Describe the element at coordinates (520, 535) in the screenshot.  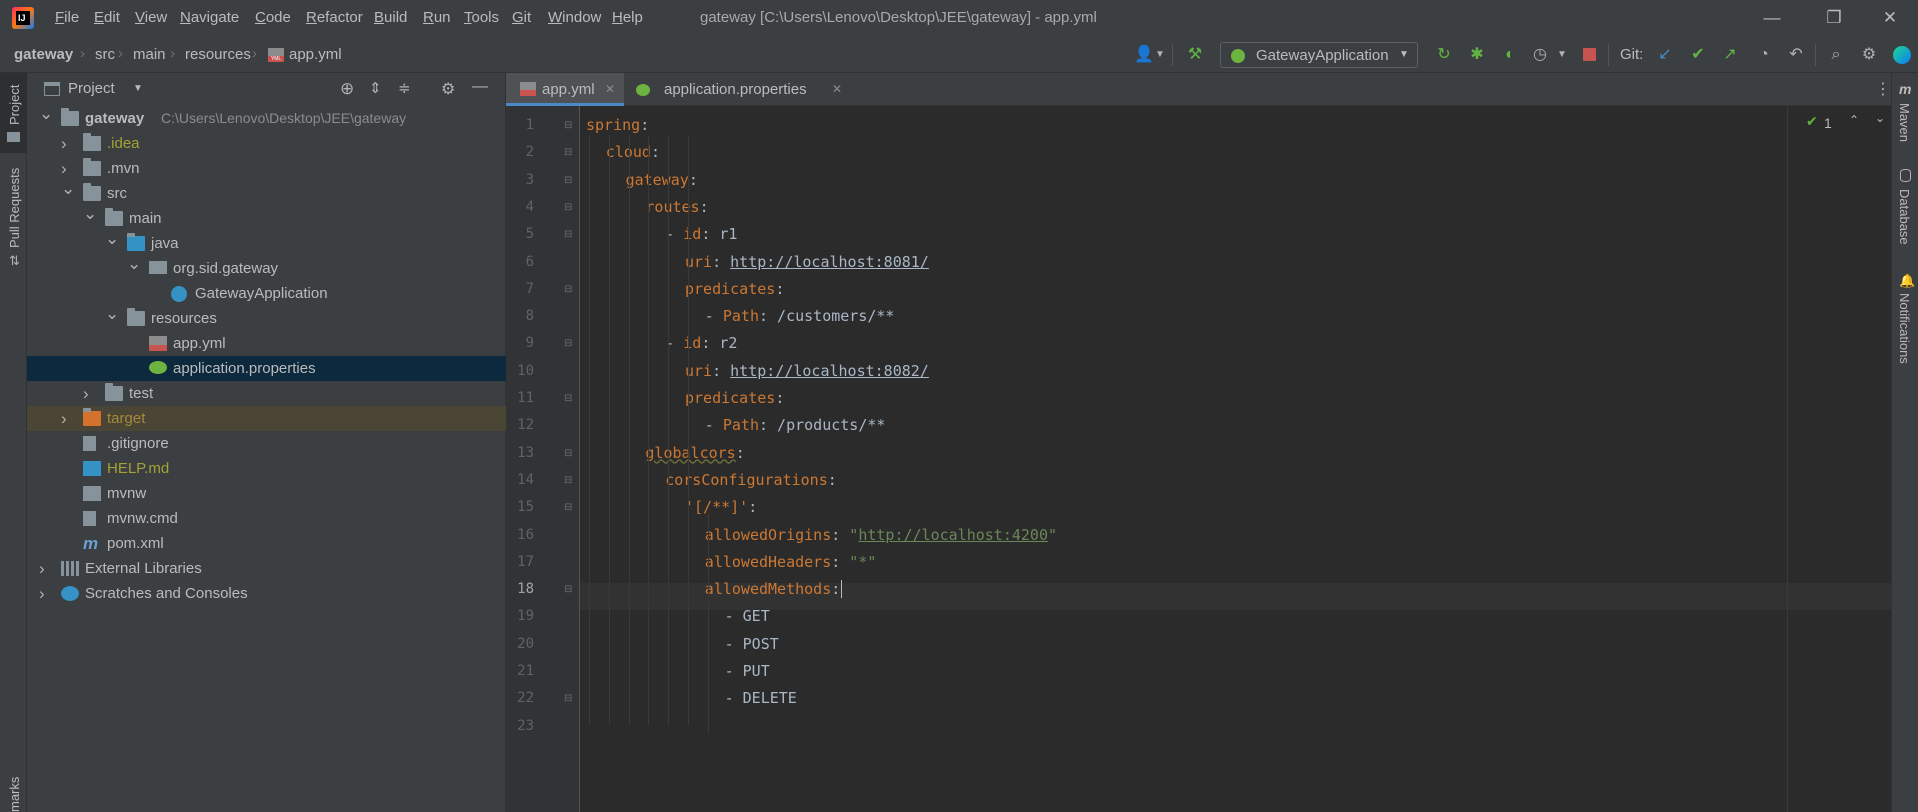
I see `line-number: 16` at that location.